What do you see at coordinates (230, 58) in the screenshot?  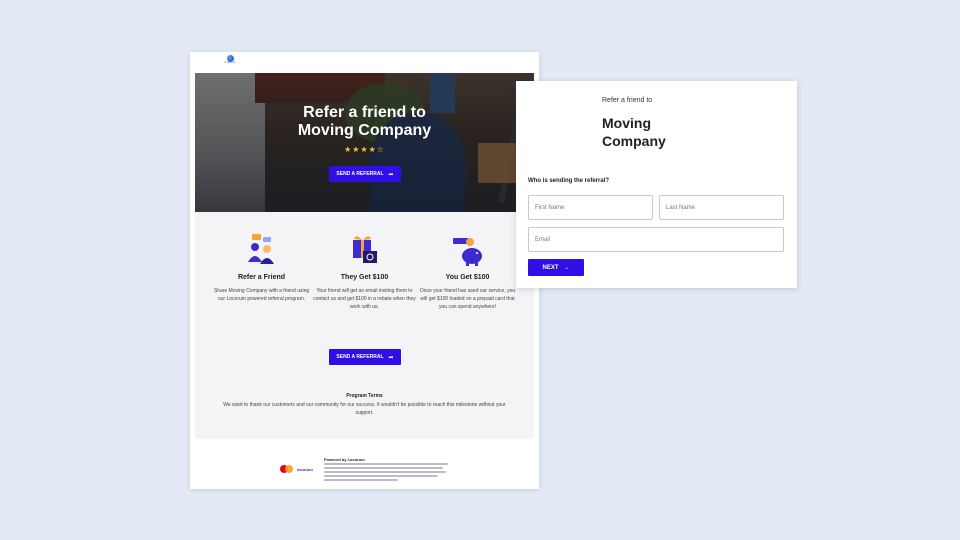 I see `logo-mark` at bounding box center [230, 58].